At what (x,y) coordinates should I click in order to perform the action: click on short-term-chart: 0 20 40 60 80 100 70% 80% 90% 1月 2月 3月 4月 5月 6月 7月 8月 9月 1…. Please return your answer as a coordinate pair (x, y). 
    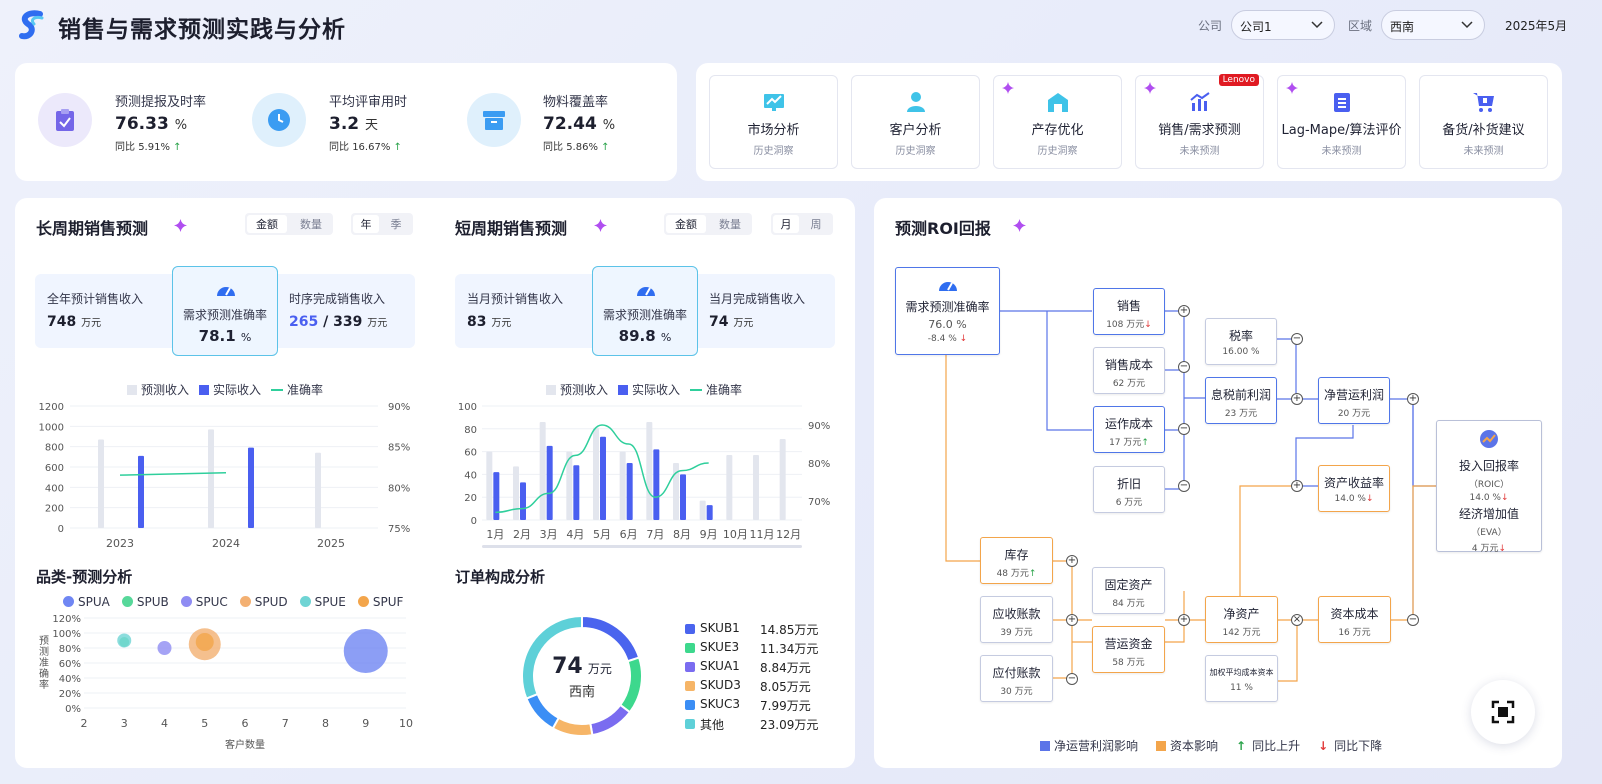
    Looking at the image, I should click on (644, 475).